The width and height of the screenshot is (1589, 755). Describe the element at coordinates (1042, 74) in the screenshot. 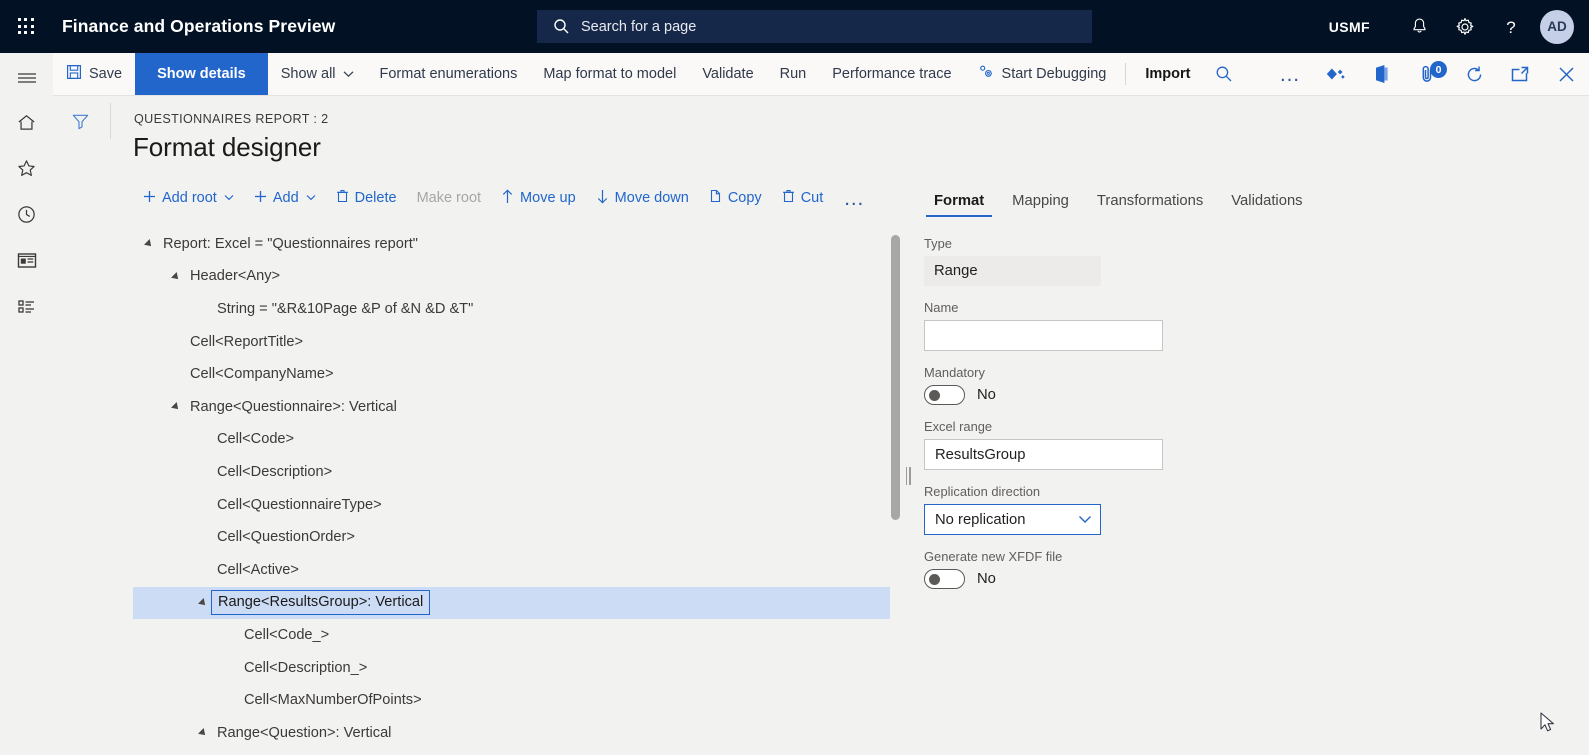

I see `start-debugging-button: Start Debugging` at that location.